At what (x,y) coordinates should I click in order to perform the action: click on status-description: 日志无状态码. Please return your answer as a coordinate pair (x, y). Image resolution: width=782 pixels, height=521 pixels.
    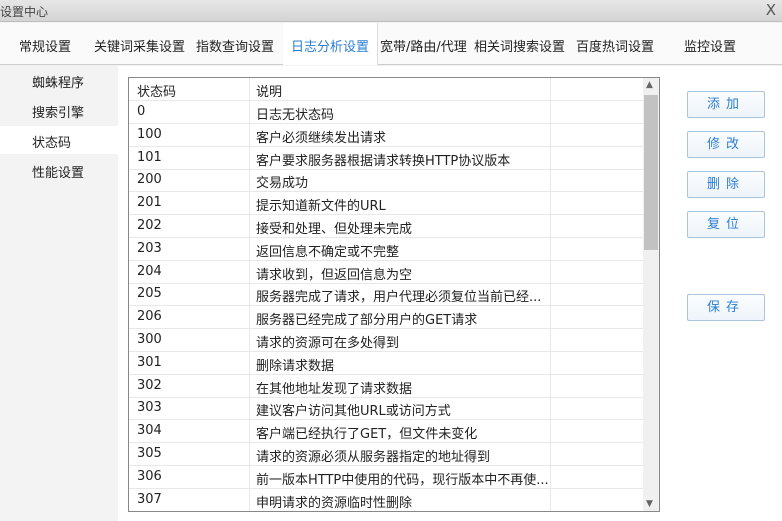
    Looking at the image, I should click on (295, 115).